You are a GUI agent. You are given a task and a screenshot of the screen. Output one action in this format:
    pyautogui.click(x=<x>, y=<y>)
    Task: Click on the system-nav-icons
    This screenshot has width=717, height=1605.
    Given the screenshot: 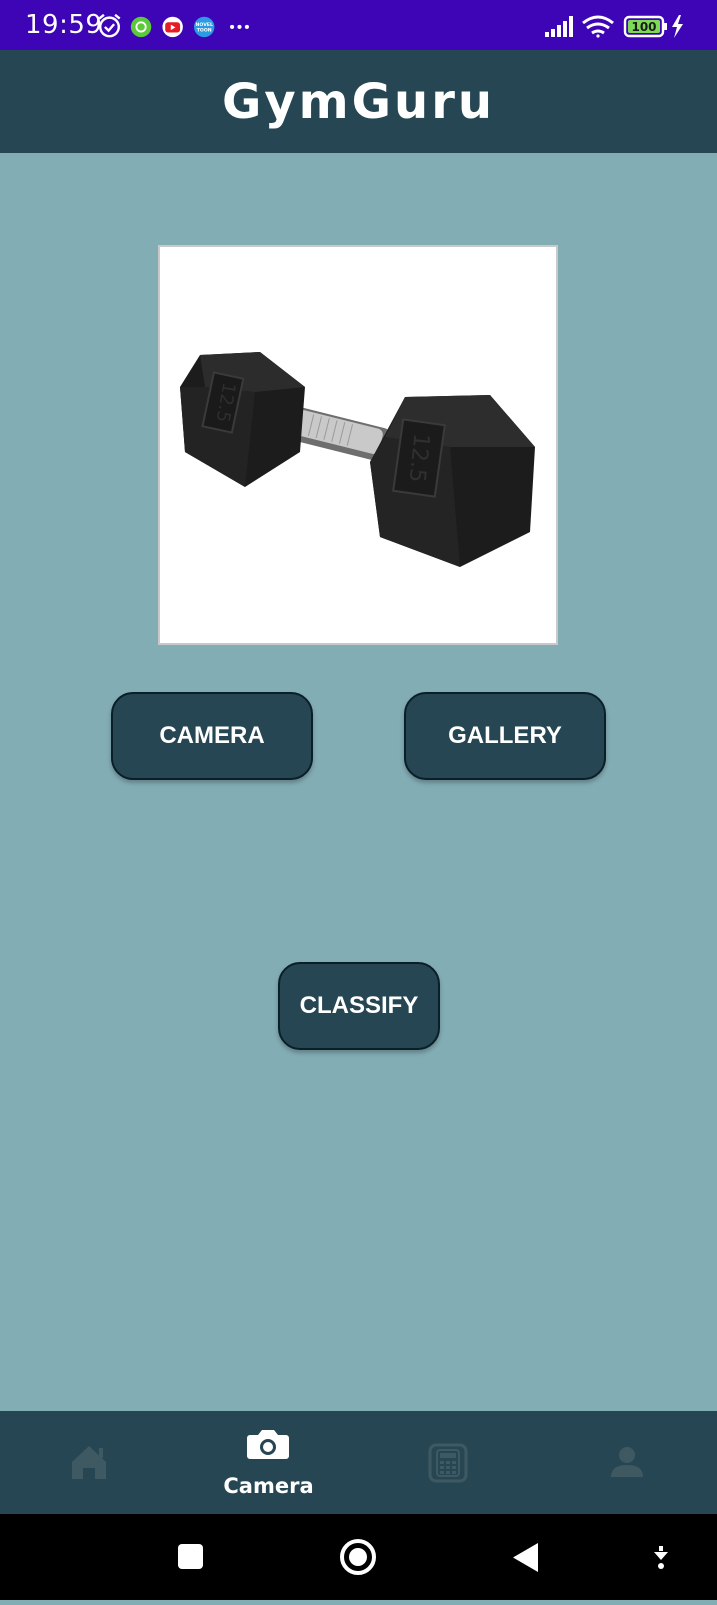 What is the action you would take?
    pyautogui.click(x=423, y=1557)
    